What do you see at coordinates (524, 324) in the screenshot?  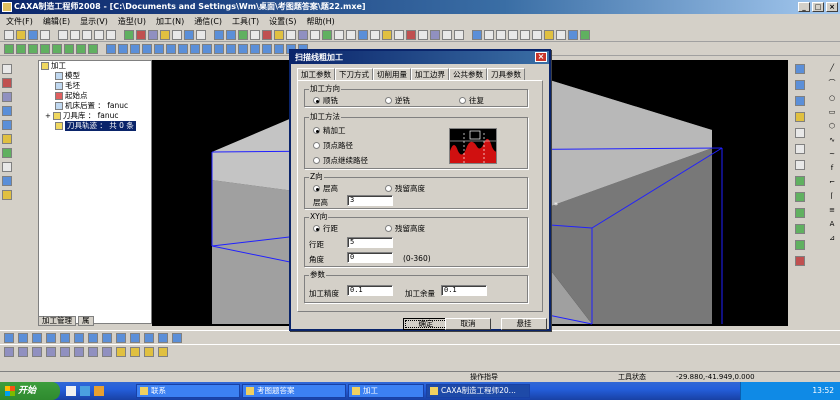 I see `suspend-button: 悬挂` at bounding box center [524, 324].